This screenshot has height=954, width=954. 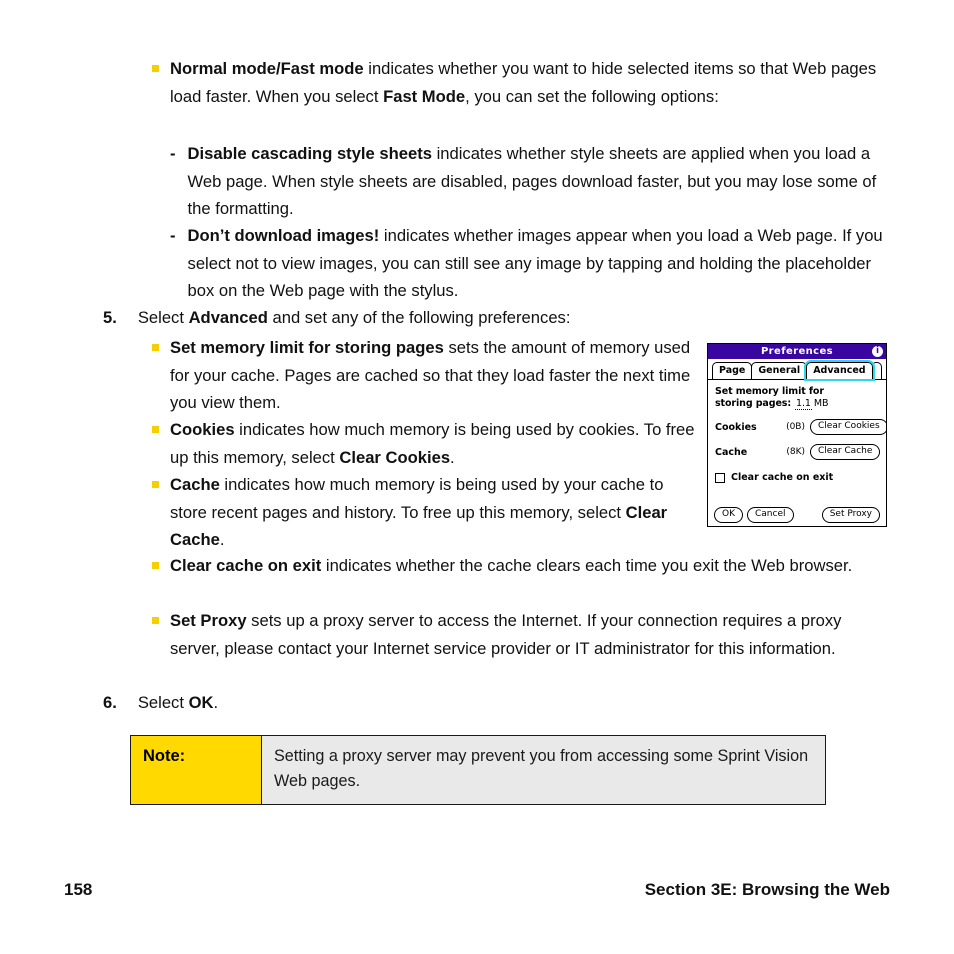 What do you see at coordinates (498, 703) in the screenshot?
I see `numbered-step-6: 6. Select OK.` at bounding box center [498, 703].